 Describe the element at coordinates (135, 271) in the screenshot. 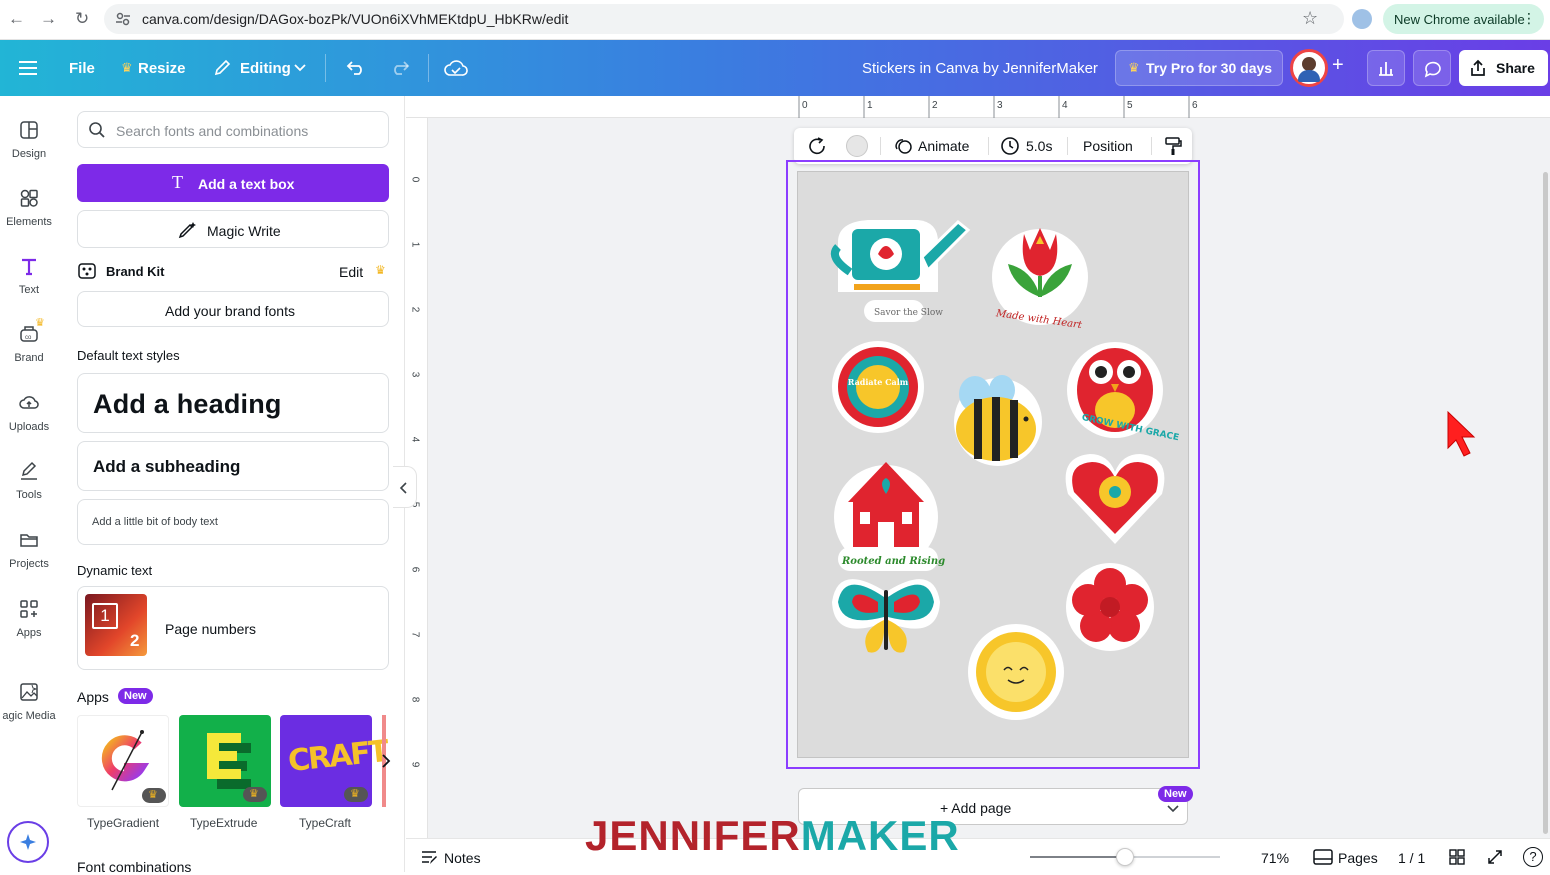

I see `brand-kit-label: Brand Kit` at that location.